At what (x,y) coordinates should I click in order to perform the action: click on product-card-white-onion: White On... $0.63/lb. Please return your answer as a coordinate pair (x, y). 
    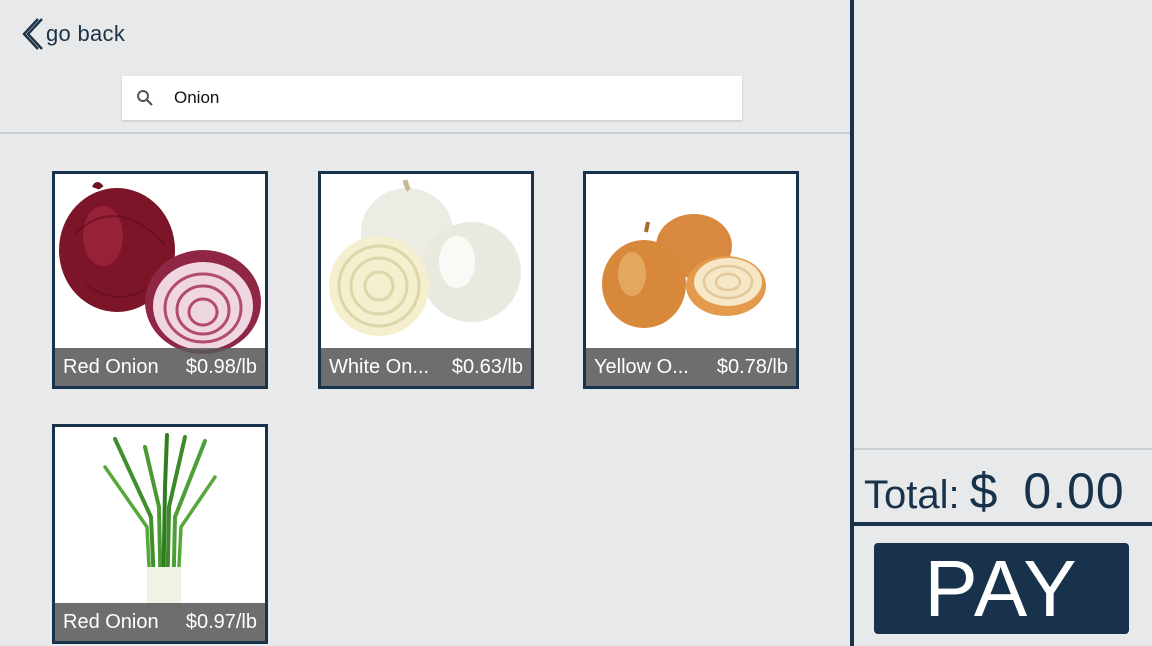
    Looking at the image, I should click on (426, 280).